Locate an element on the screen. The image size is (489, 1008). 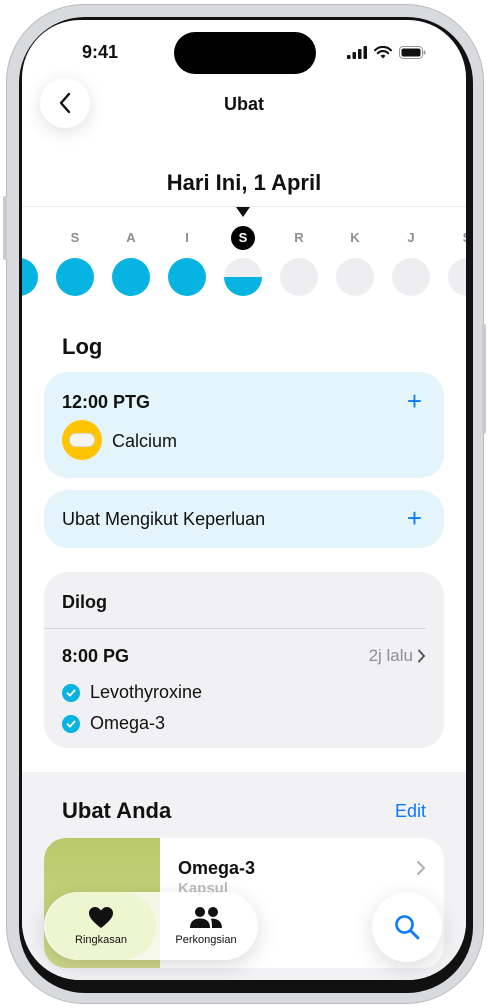
day-letter: R is located at coordinates (299, 237).